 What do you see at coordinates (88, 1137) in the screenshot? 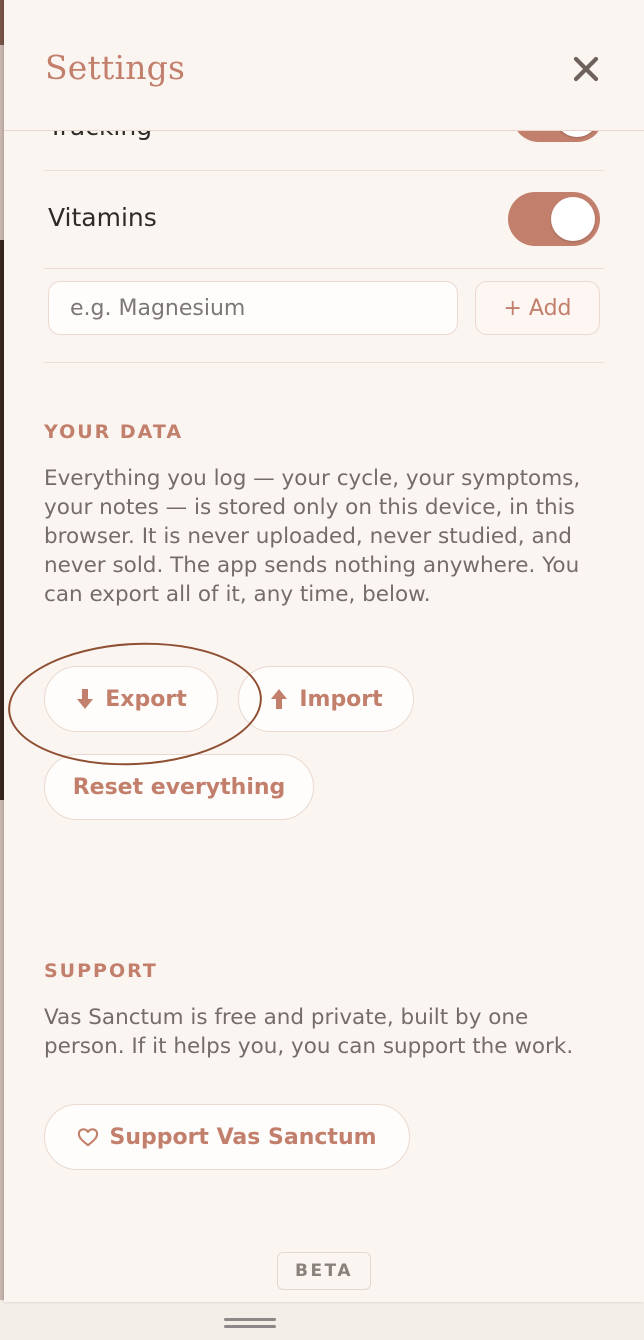
I see `heart-icon` at bounding box center [88, 1137].